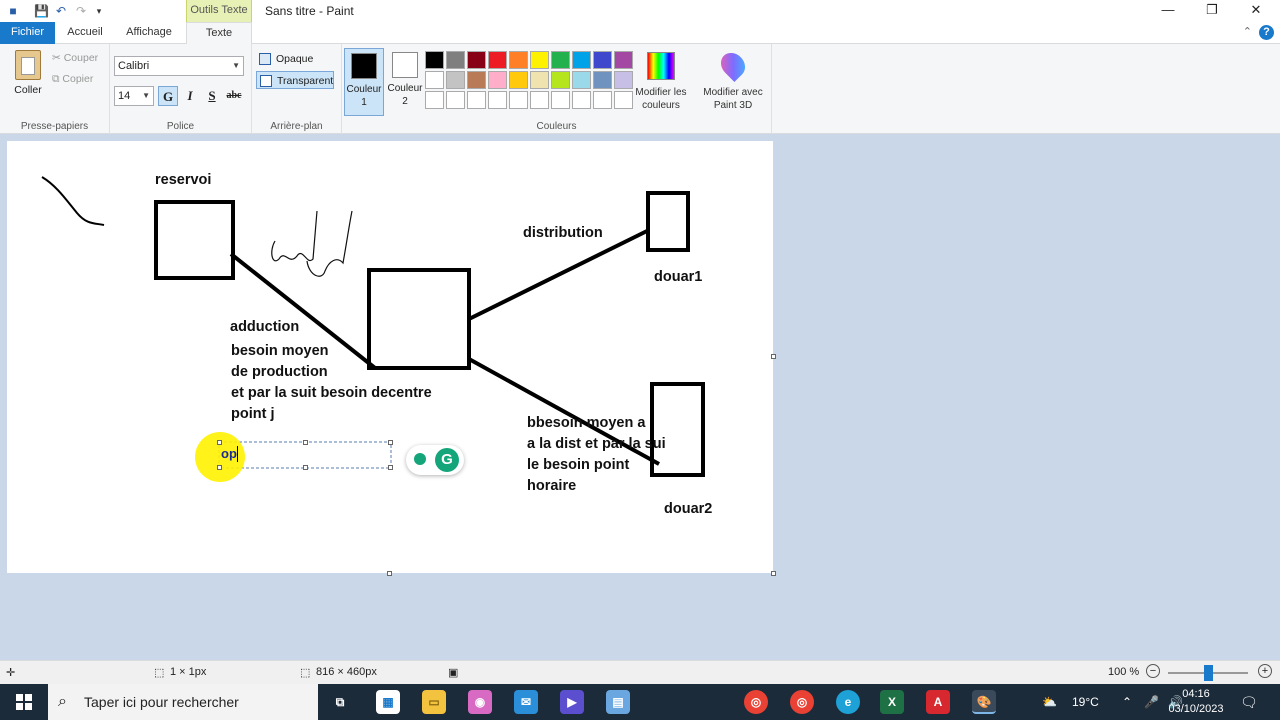  I want to click on tab-accueil: Accueil, so click(85, 33).